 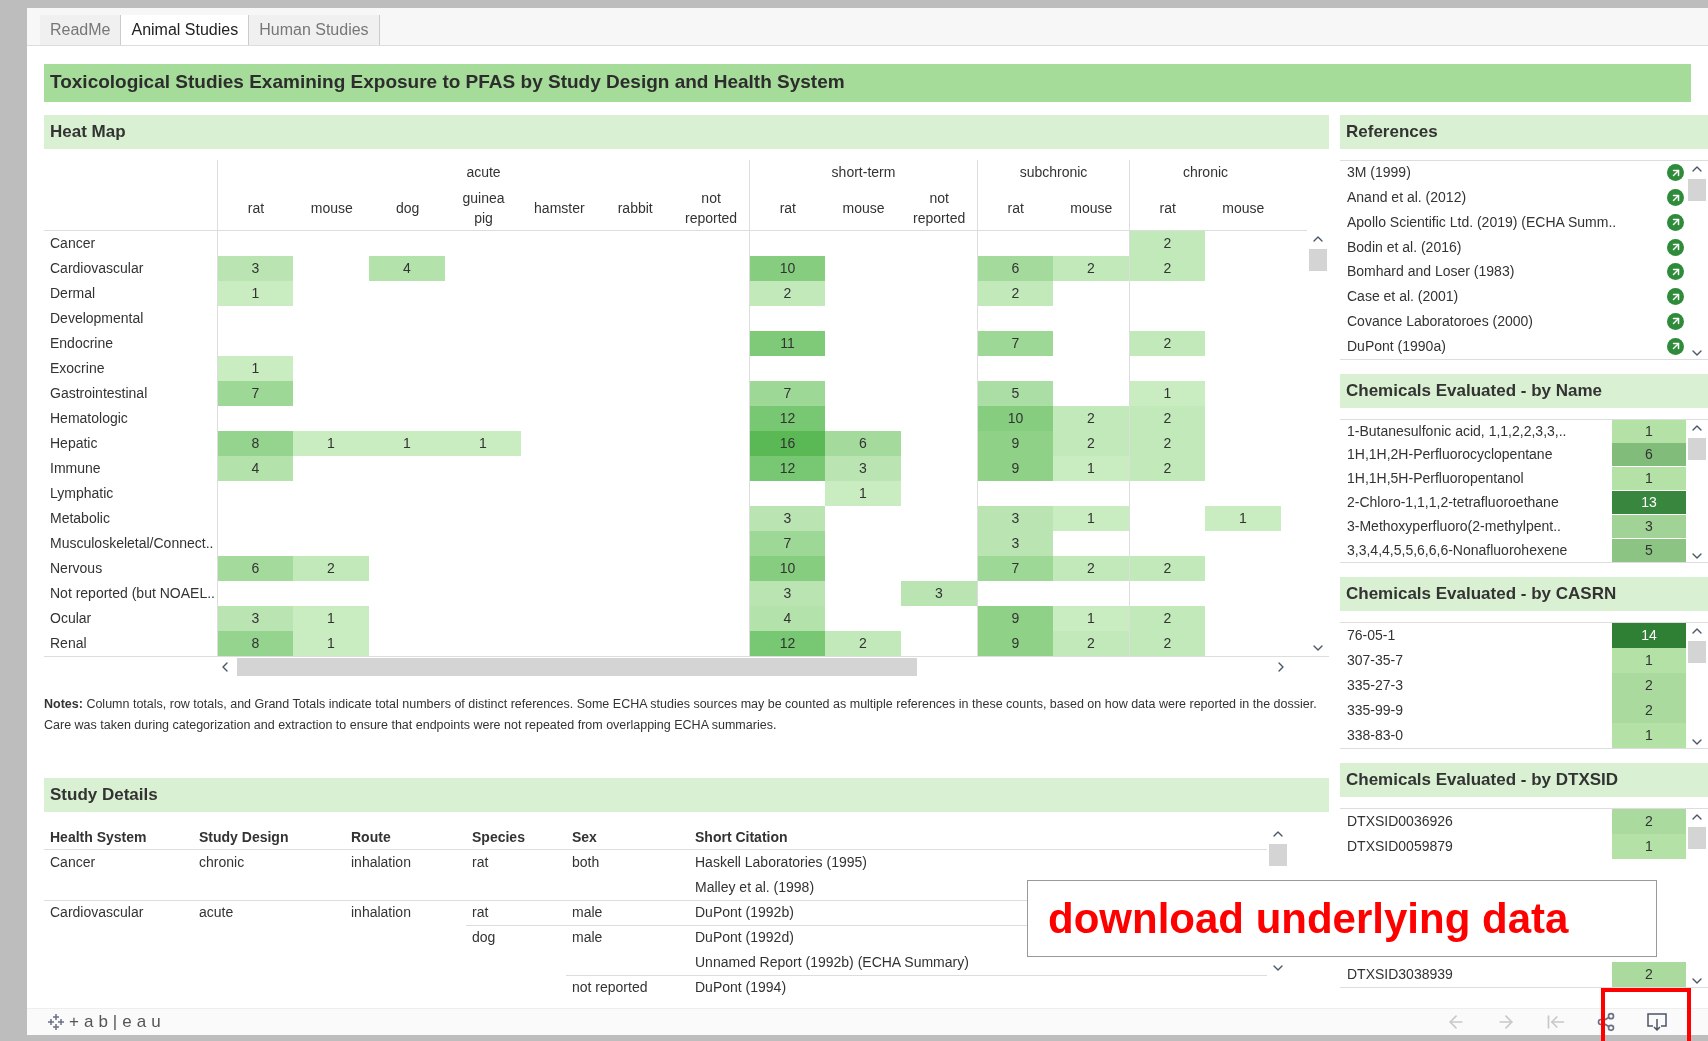 I want to click on reference-link: Case et al. (2001), so click(x=1503, y=297).